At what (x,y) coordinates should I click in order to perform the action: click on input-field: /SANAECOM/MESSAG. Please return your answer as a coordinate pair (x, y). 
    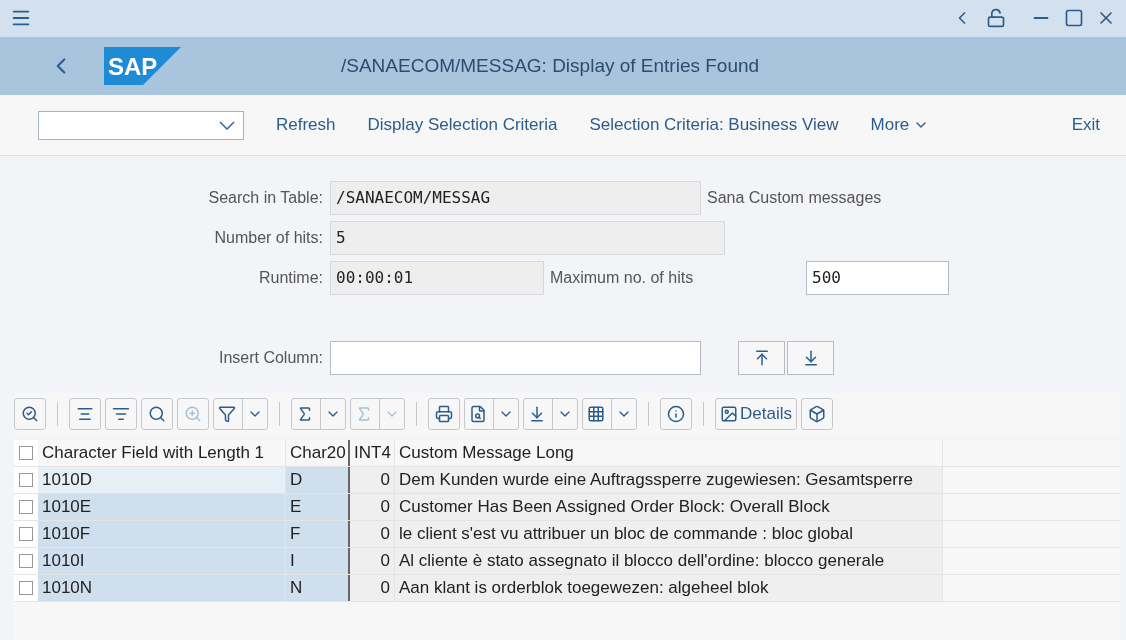
    Looking at the image, I should click on (515, 197).